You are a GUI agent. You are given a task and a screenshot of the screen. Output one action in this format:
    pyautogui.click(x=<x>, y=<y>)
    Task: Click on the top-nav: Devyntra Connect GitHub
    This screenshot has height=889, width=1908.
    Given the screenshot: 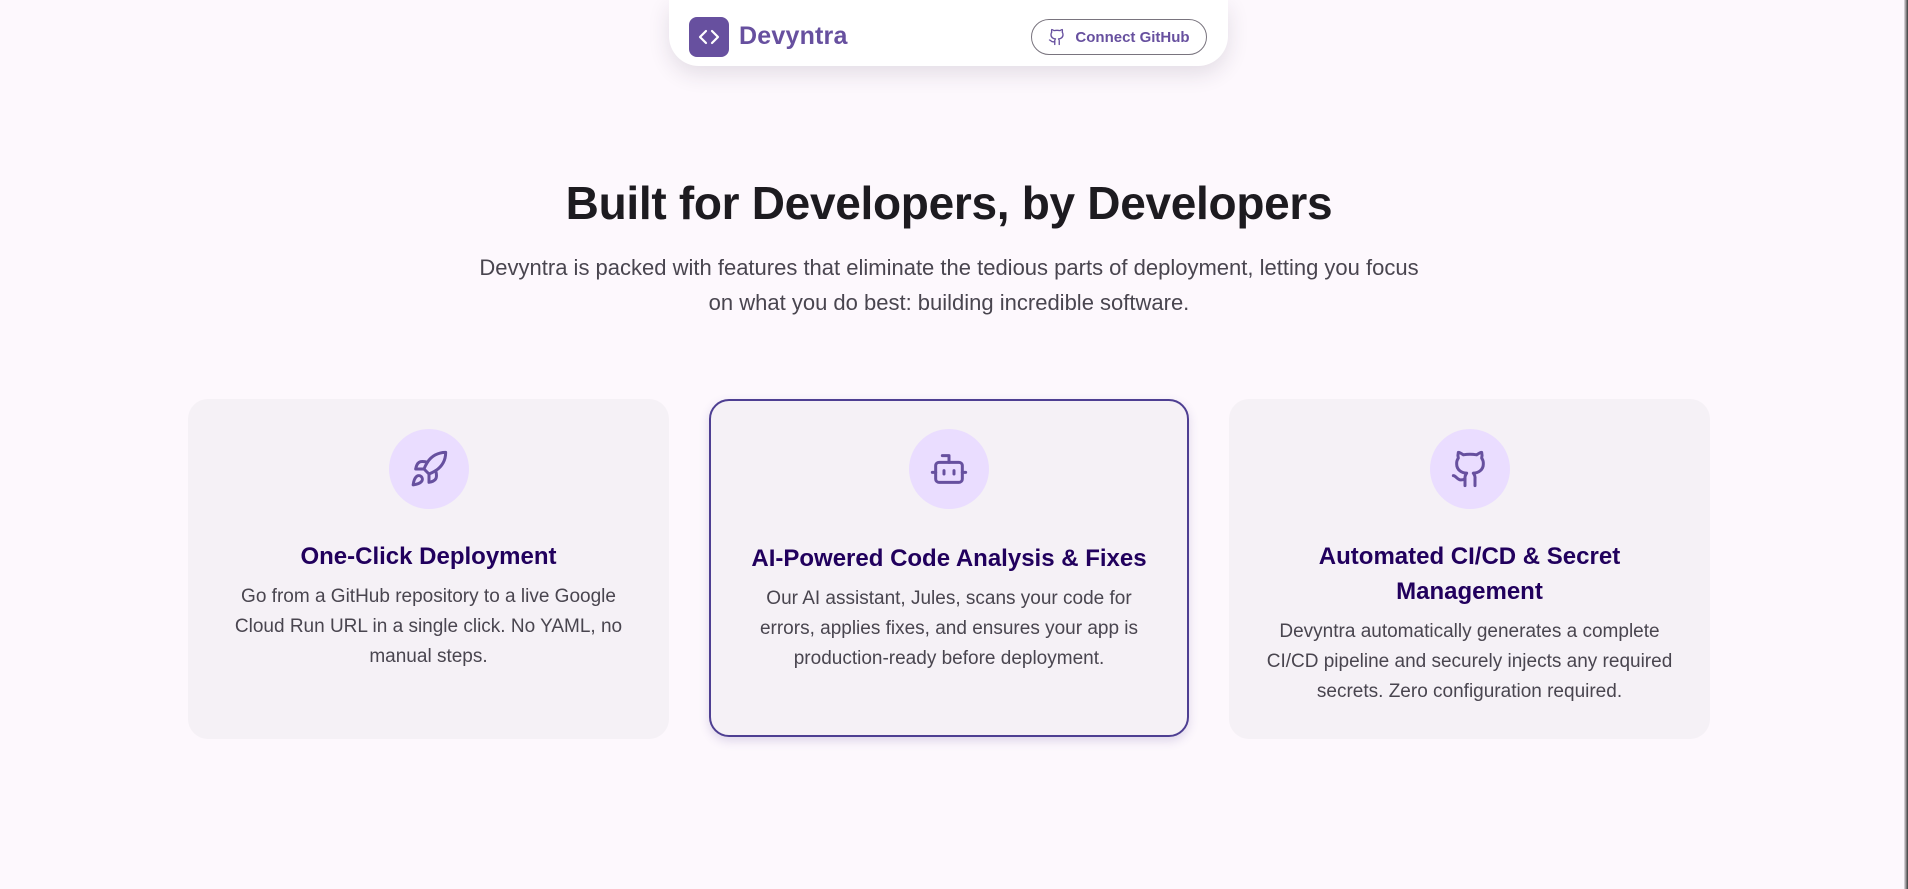 What is the action you would take?
    pyautogui.click(x=948, y=33)
    